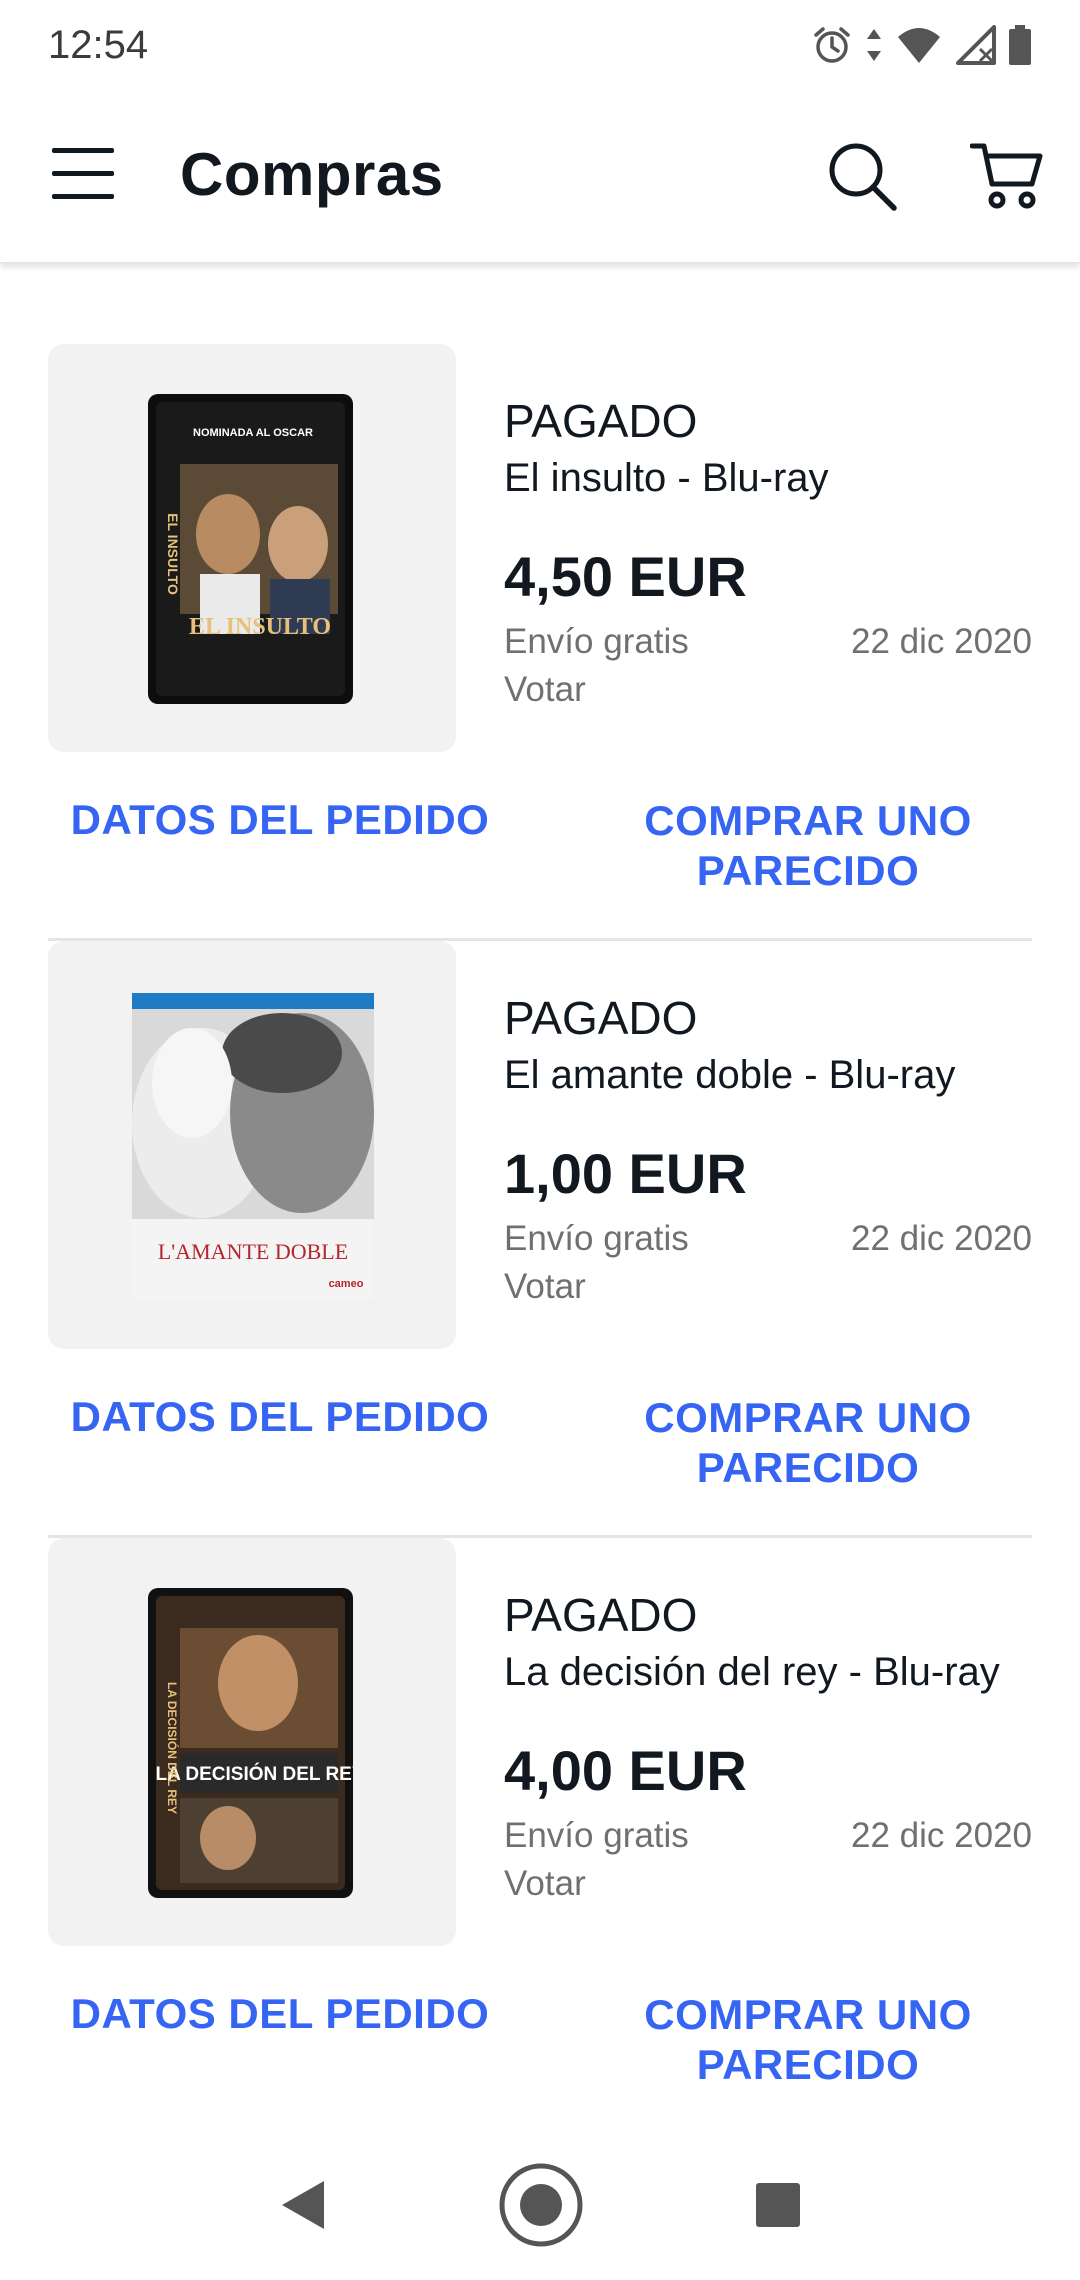  I want to click on menu-button, so click(83, 174).